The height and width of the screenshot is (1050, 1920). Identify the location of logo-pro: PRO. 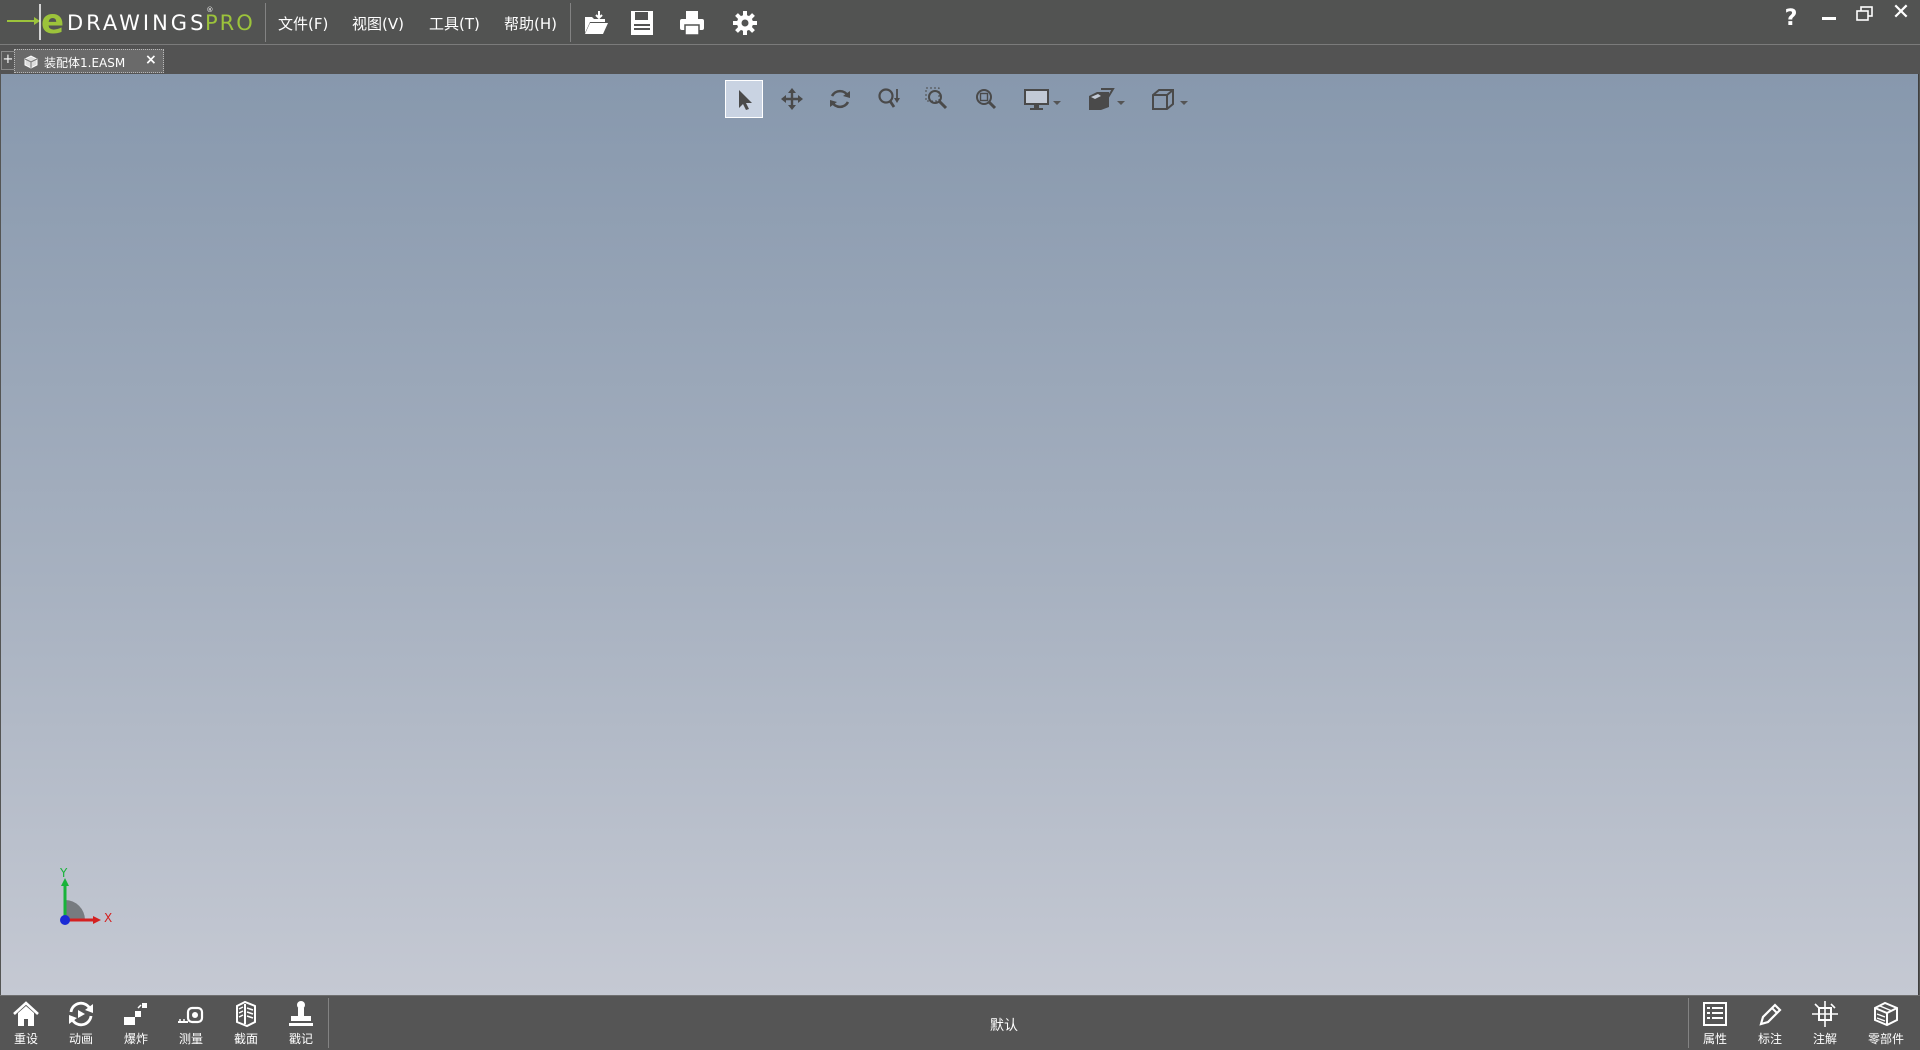
(230, 23).